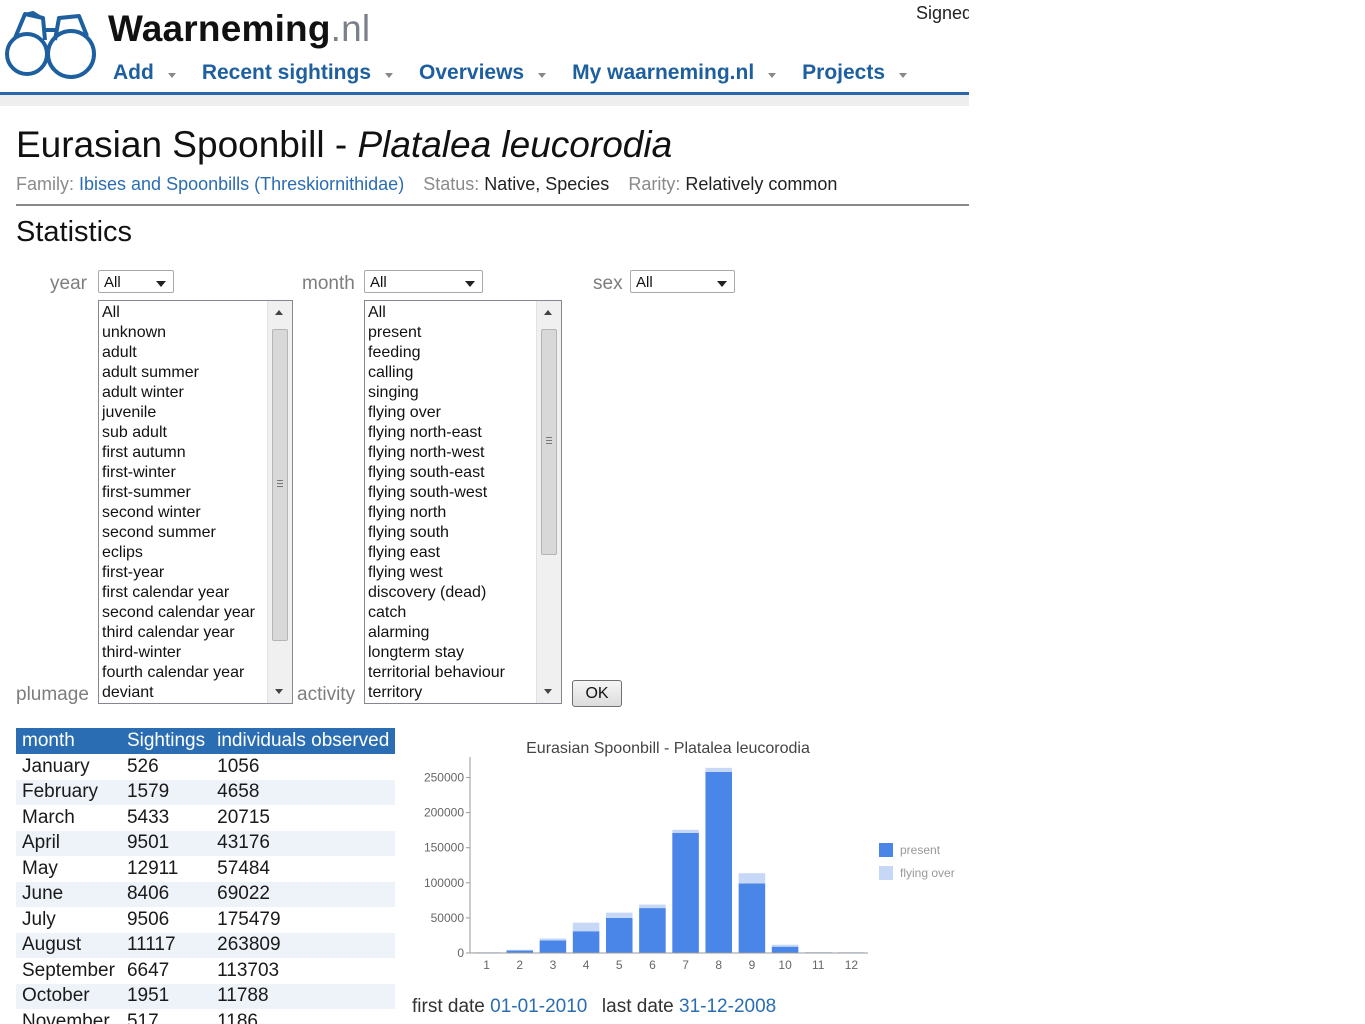 This screenshot has height=1024, width=1365. I want to click on legend-swatch, so click(886, 873).